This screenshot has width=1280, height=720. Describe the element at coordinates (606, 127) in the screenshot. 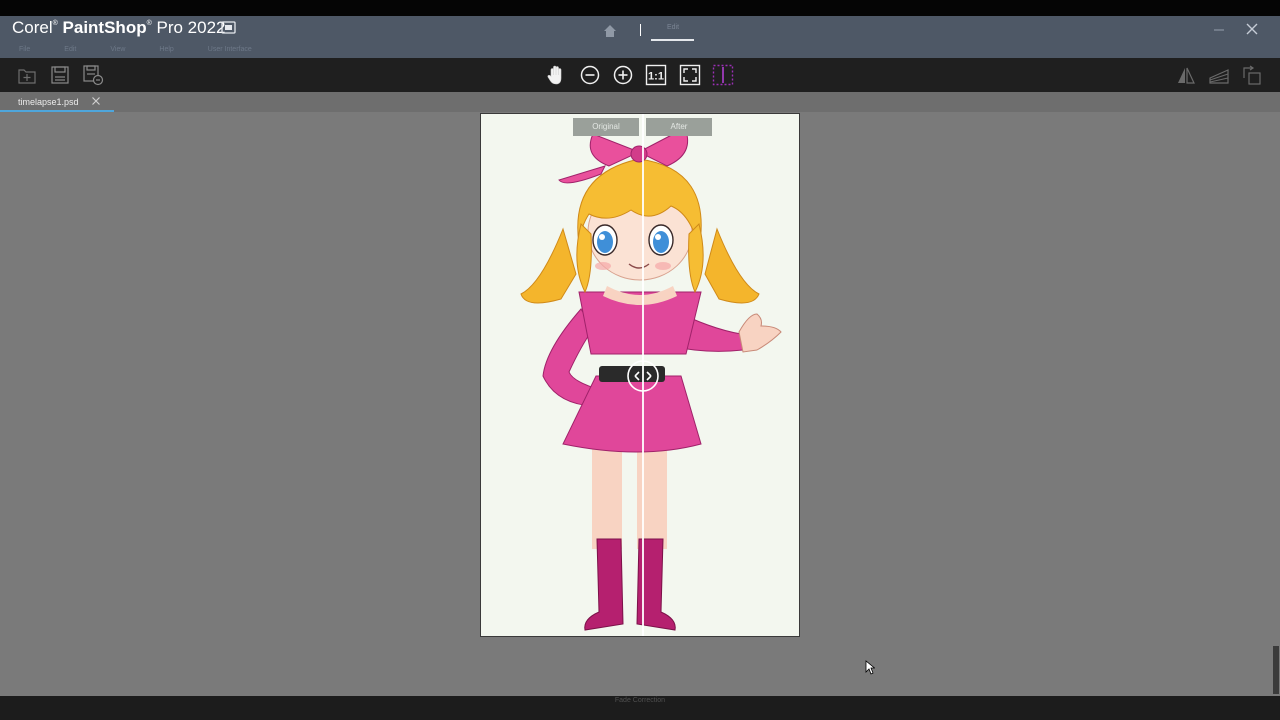

I see `original-button: Original` at that location.